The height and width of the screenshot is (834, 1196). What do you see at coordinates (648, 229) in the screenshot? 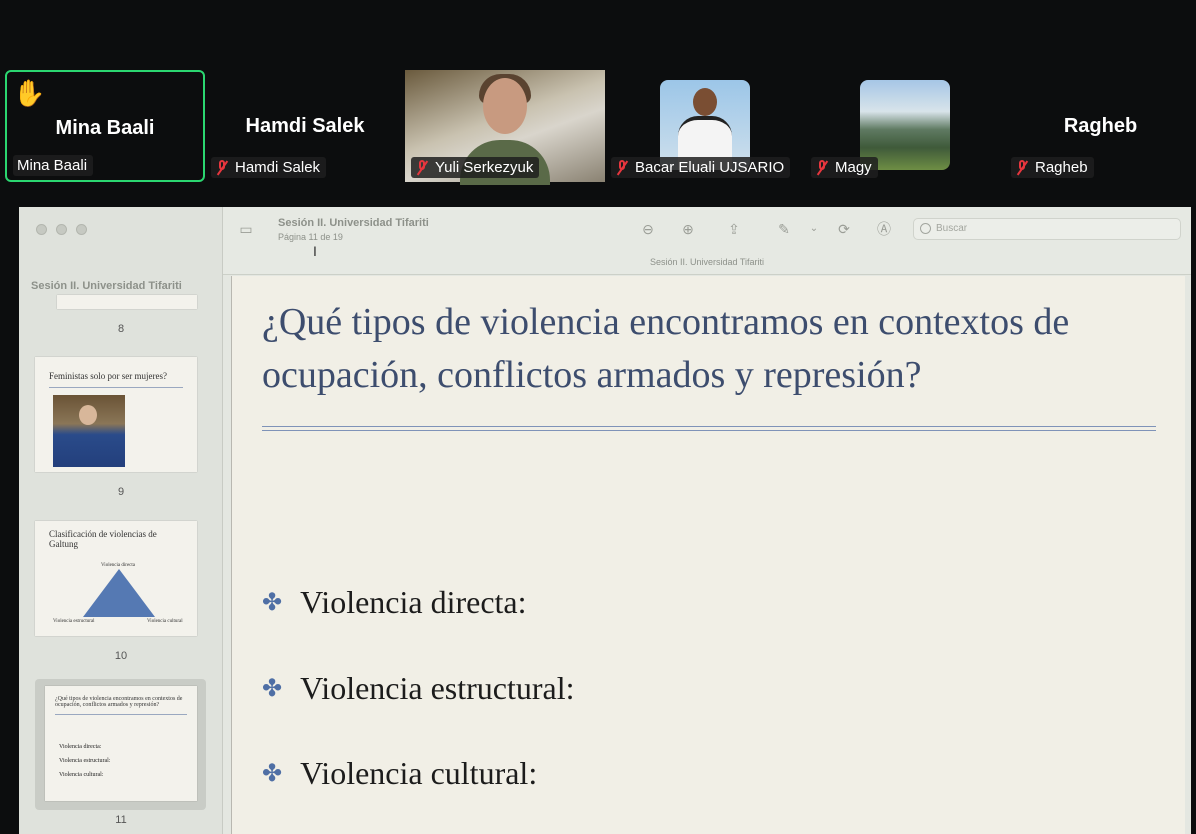
I see `zoom-out-icon: ⊖` at bounding box center [648, 229].